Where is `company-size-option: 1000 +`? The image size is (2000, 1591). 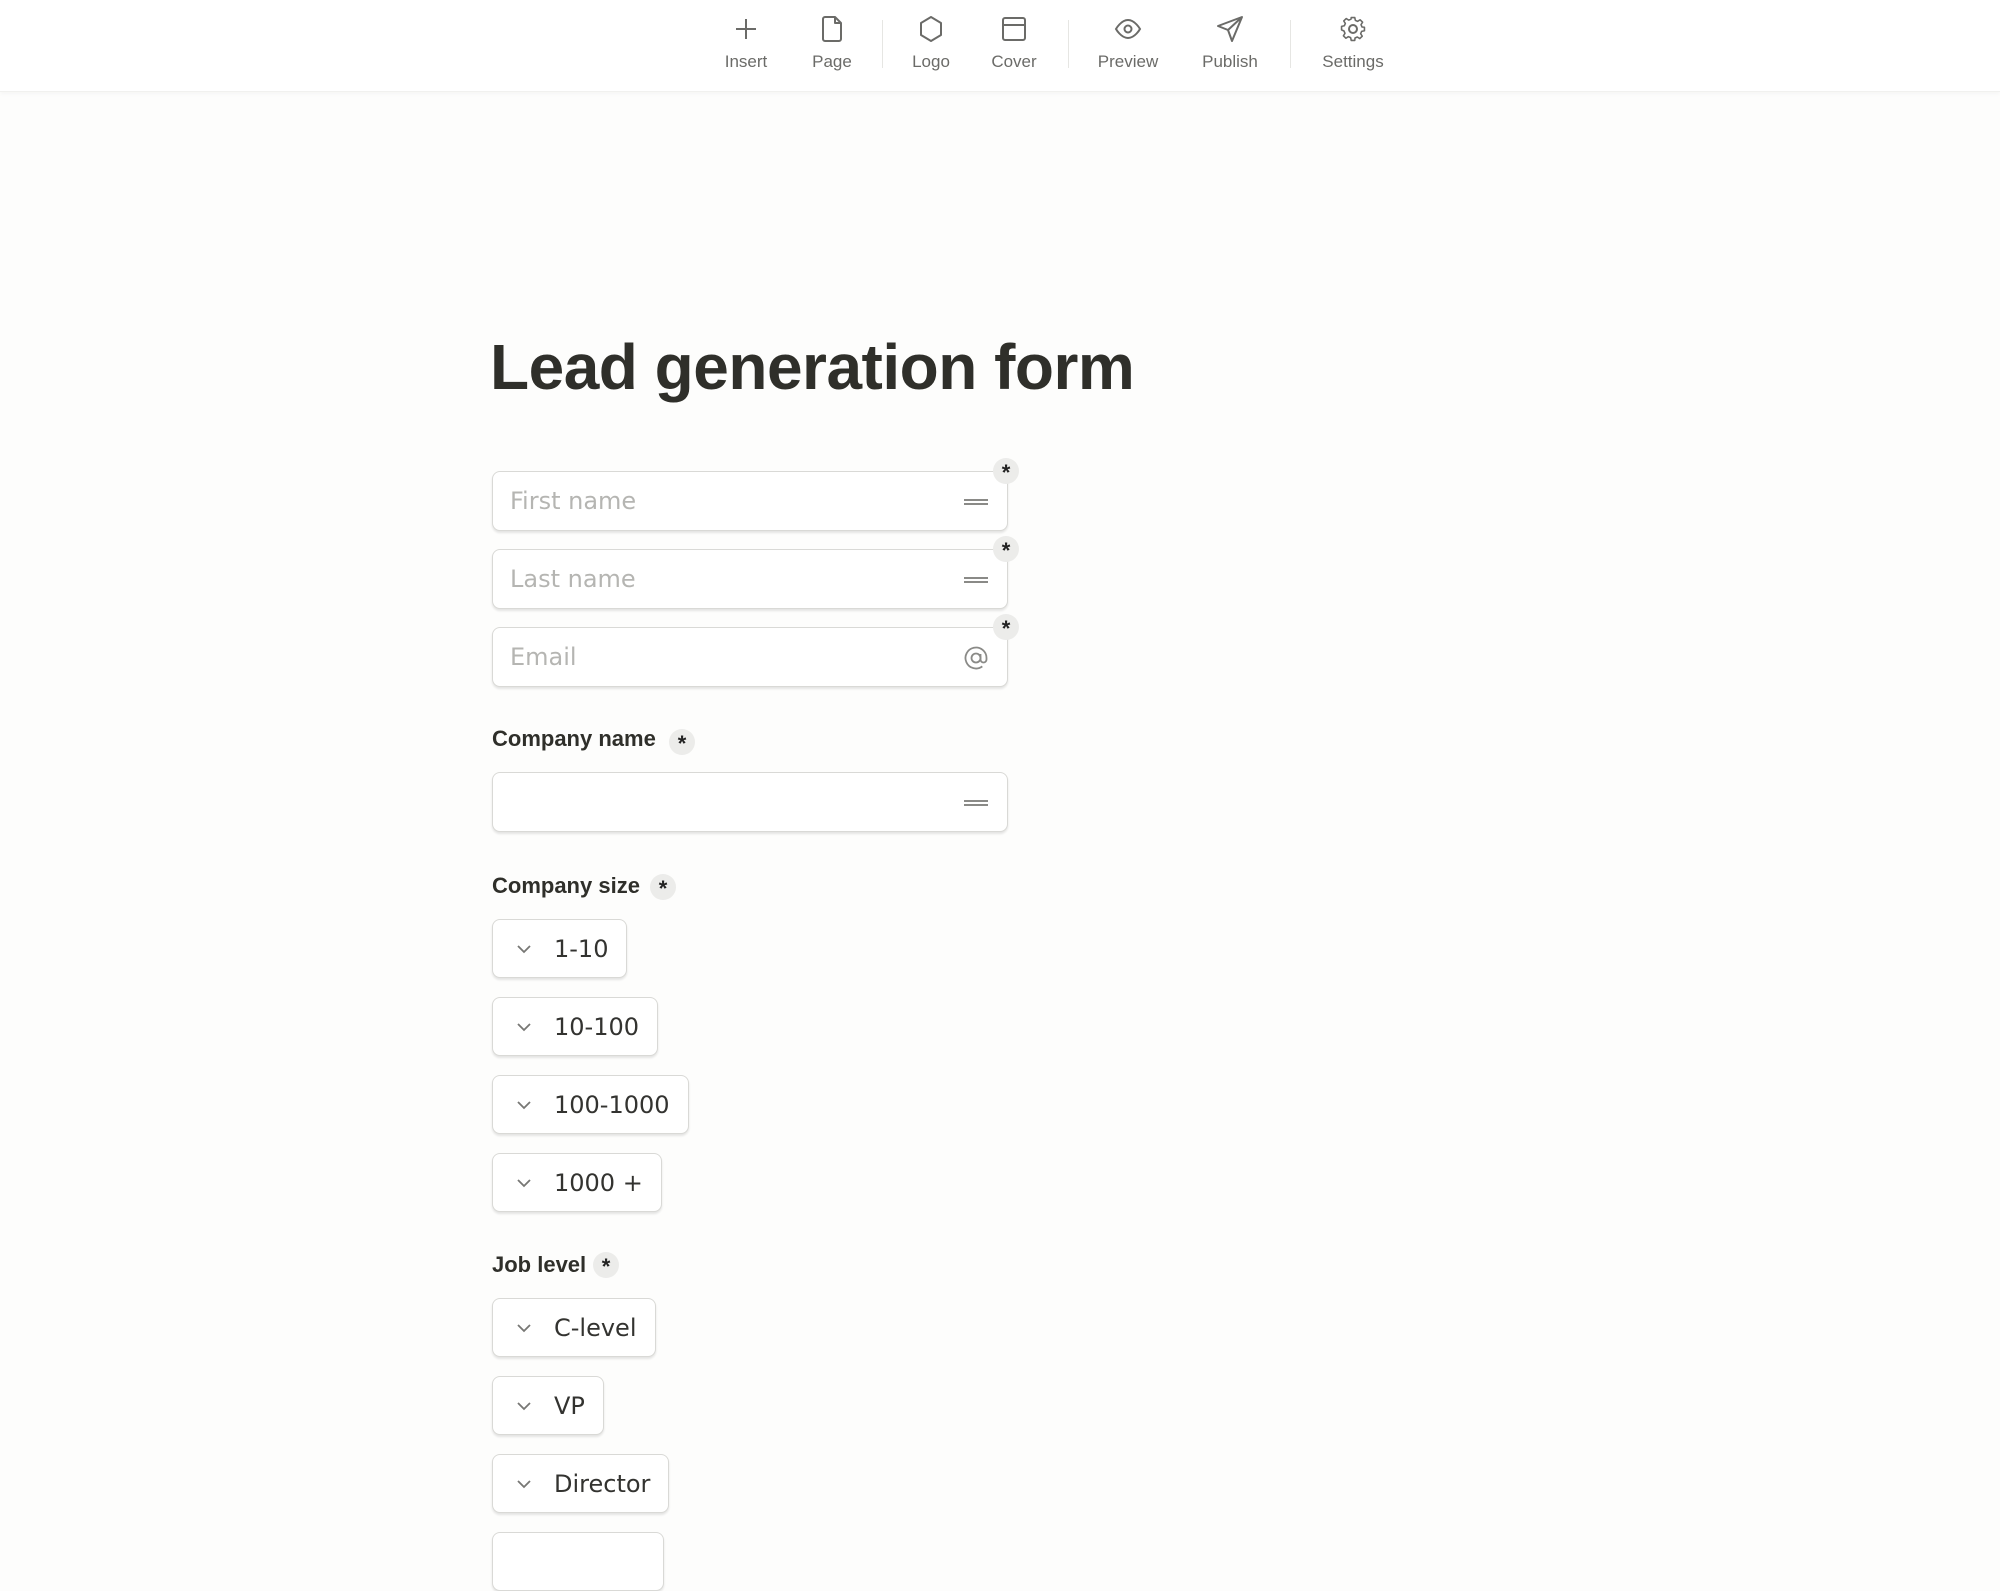 company-size-option: 1000 + is located at coordinates (577, 1182).